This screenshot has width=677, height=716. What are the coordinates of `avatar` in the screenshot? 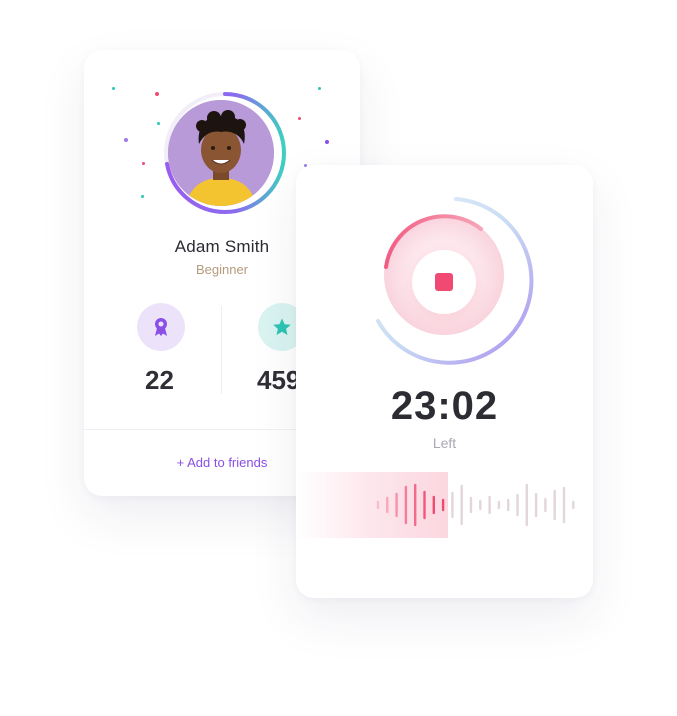 It's located at (221, 153).